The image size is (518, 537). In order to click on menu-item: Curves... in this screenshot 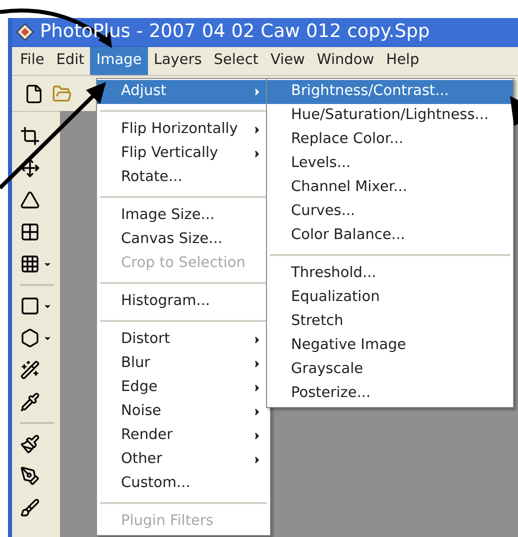, I will do `click(390, 212)`.